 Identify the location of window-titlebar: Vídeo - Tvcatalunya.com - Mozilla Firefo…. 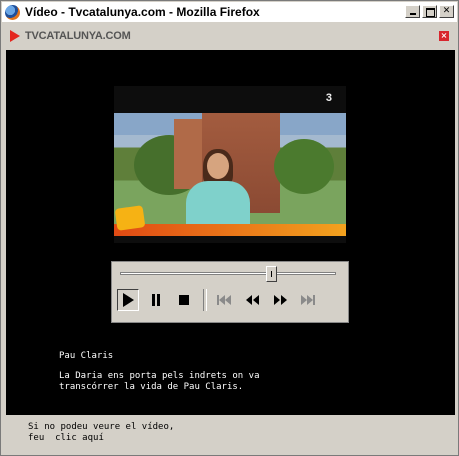
(229, 12).